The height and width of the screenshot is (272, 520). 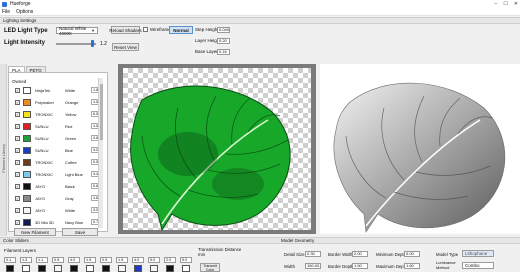 I want to click on filament-row: ✓ SUNLU Green 4.6, so click(x=59, y=139).